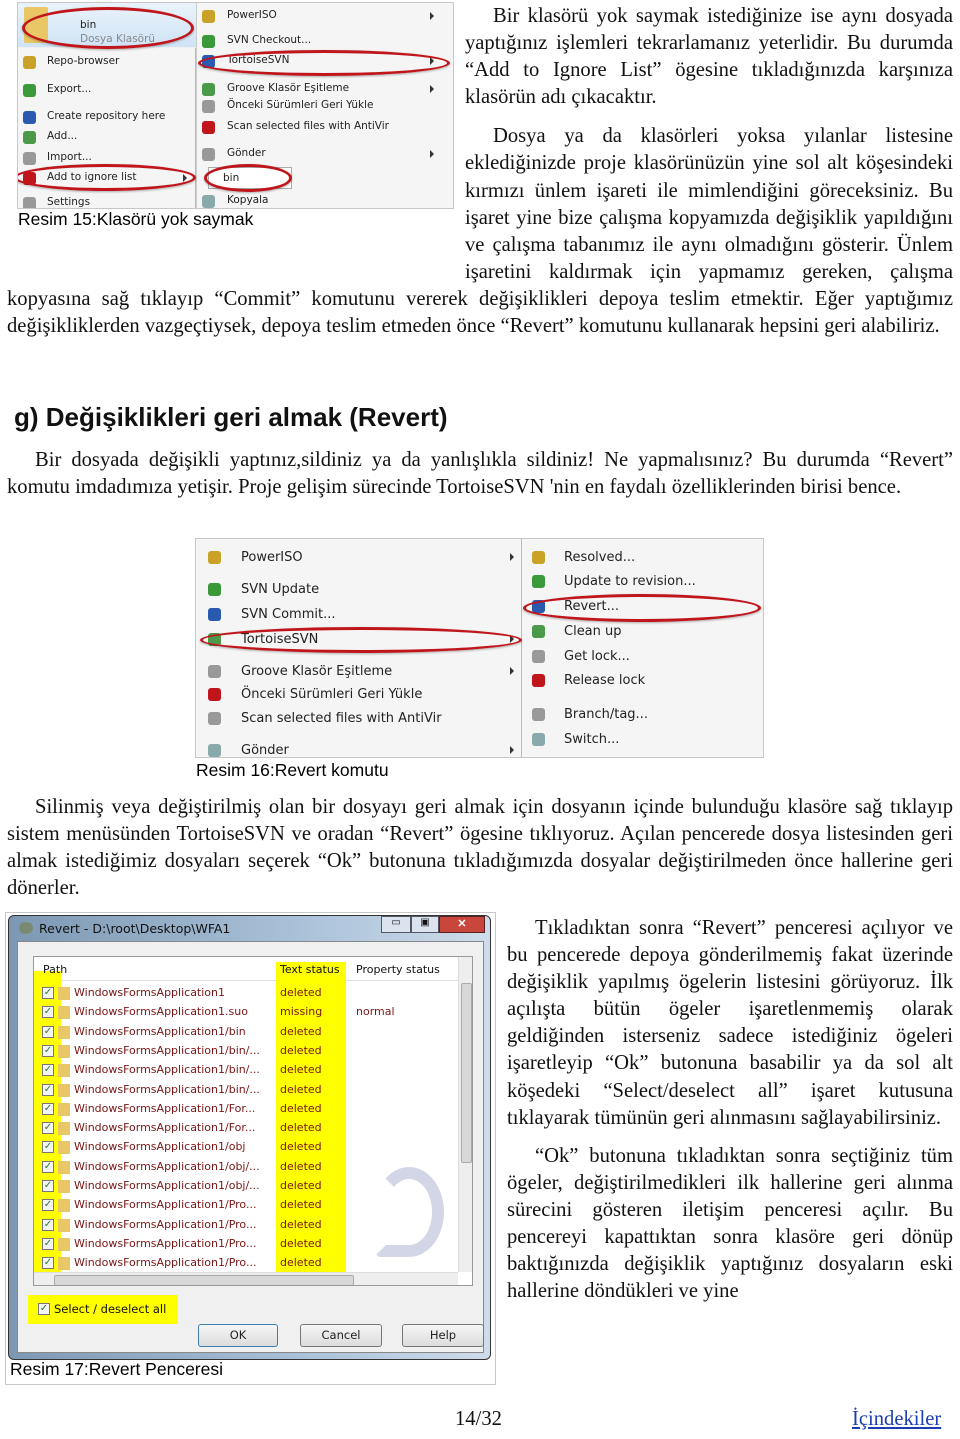  I want to click on column-path: Path, so click(55, 969).